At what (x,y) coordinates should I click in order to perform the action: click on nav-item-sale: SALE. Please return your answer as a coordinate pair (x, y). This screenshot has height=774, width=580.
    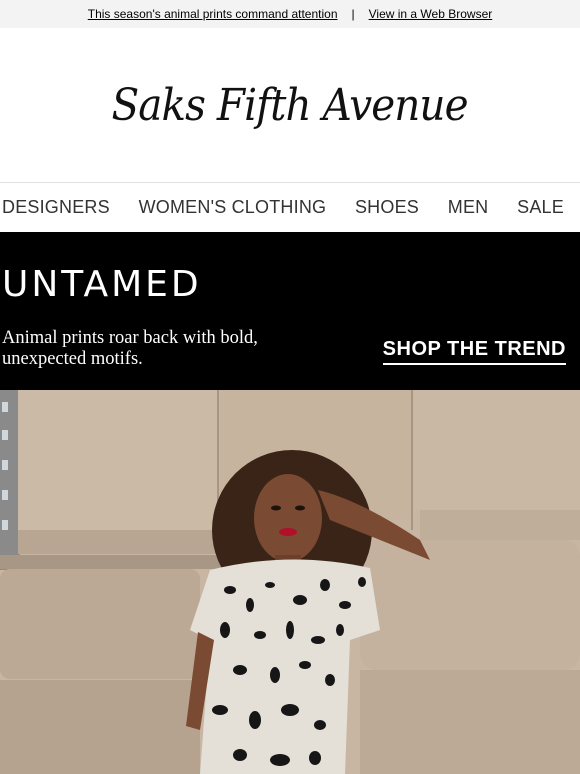
    Looking at the image, I should click on (540, 207).